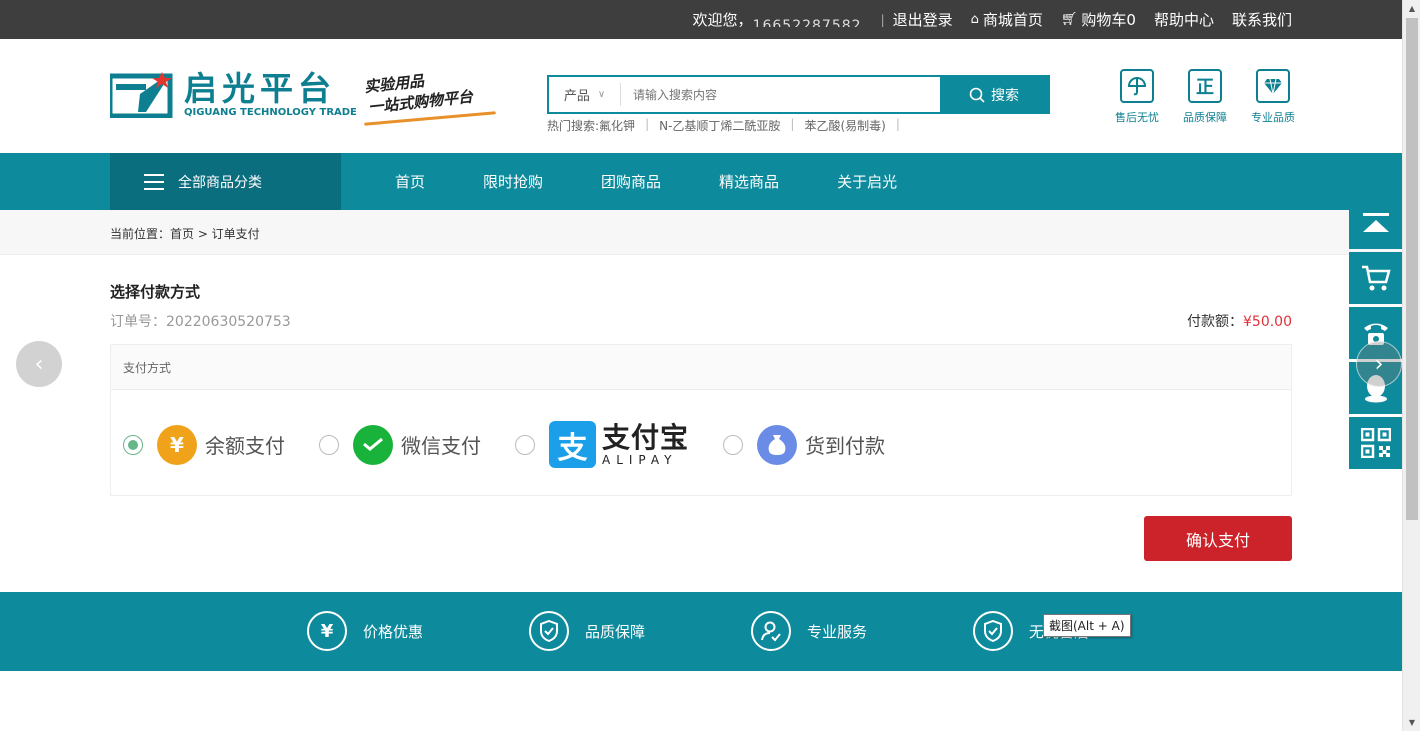  What do you see at coordinates (1218, 538) in the screenshot?
I see `confirm-payment-button: 确认支付` at bounding box center [1218, 538].